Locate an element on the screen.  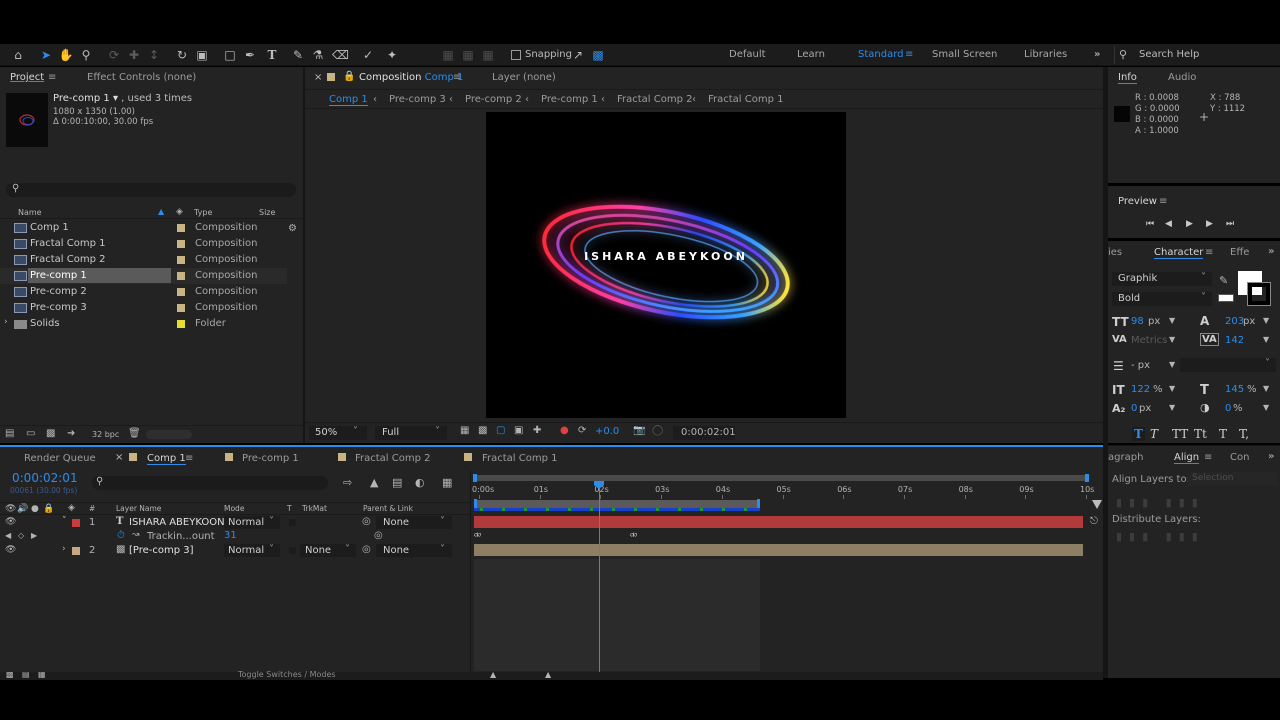
property-row: ◀ ◇ ▶ ⏱ ↝ Trackin...ount 31 ◎ is located at coordinates (235, 537).